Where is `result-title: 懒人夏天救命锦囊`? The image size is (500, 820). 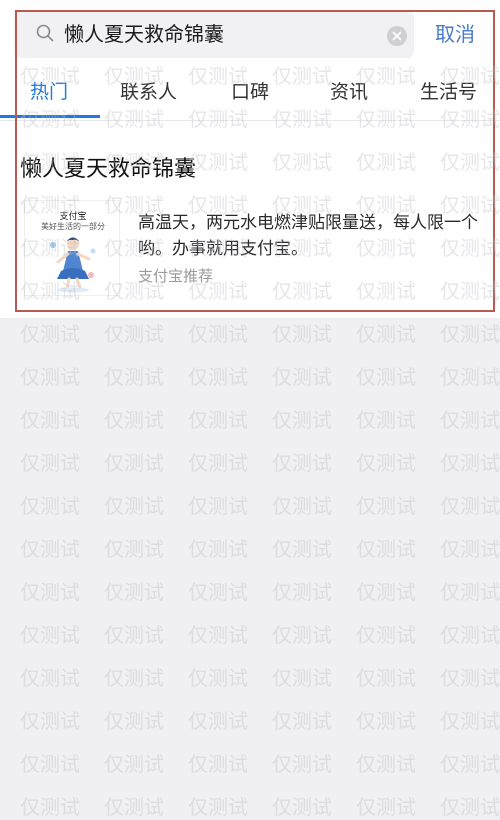 result-title: 懒人夏天救命锦囊 is located at coordinates (108, 170).